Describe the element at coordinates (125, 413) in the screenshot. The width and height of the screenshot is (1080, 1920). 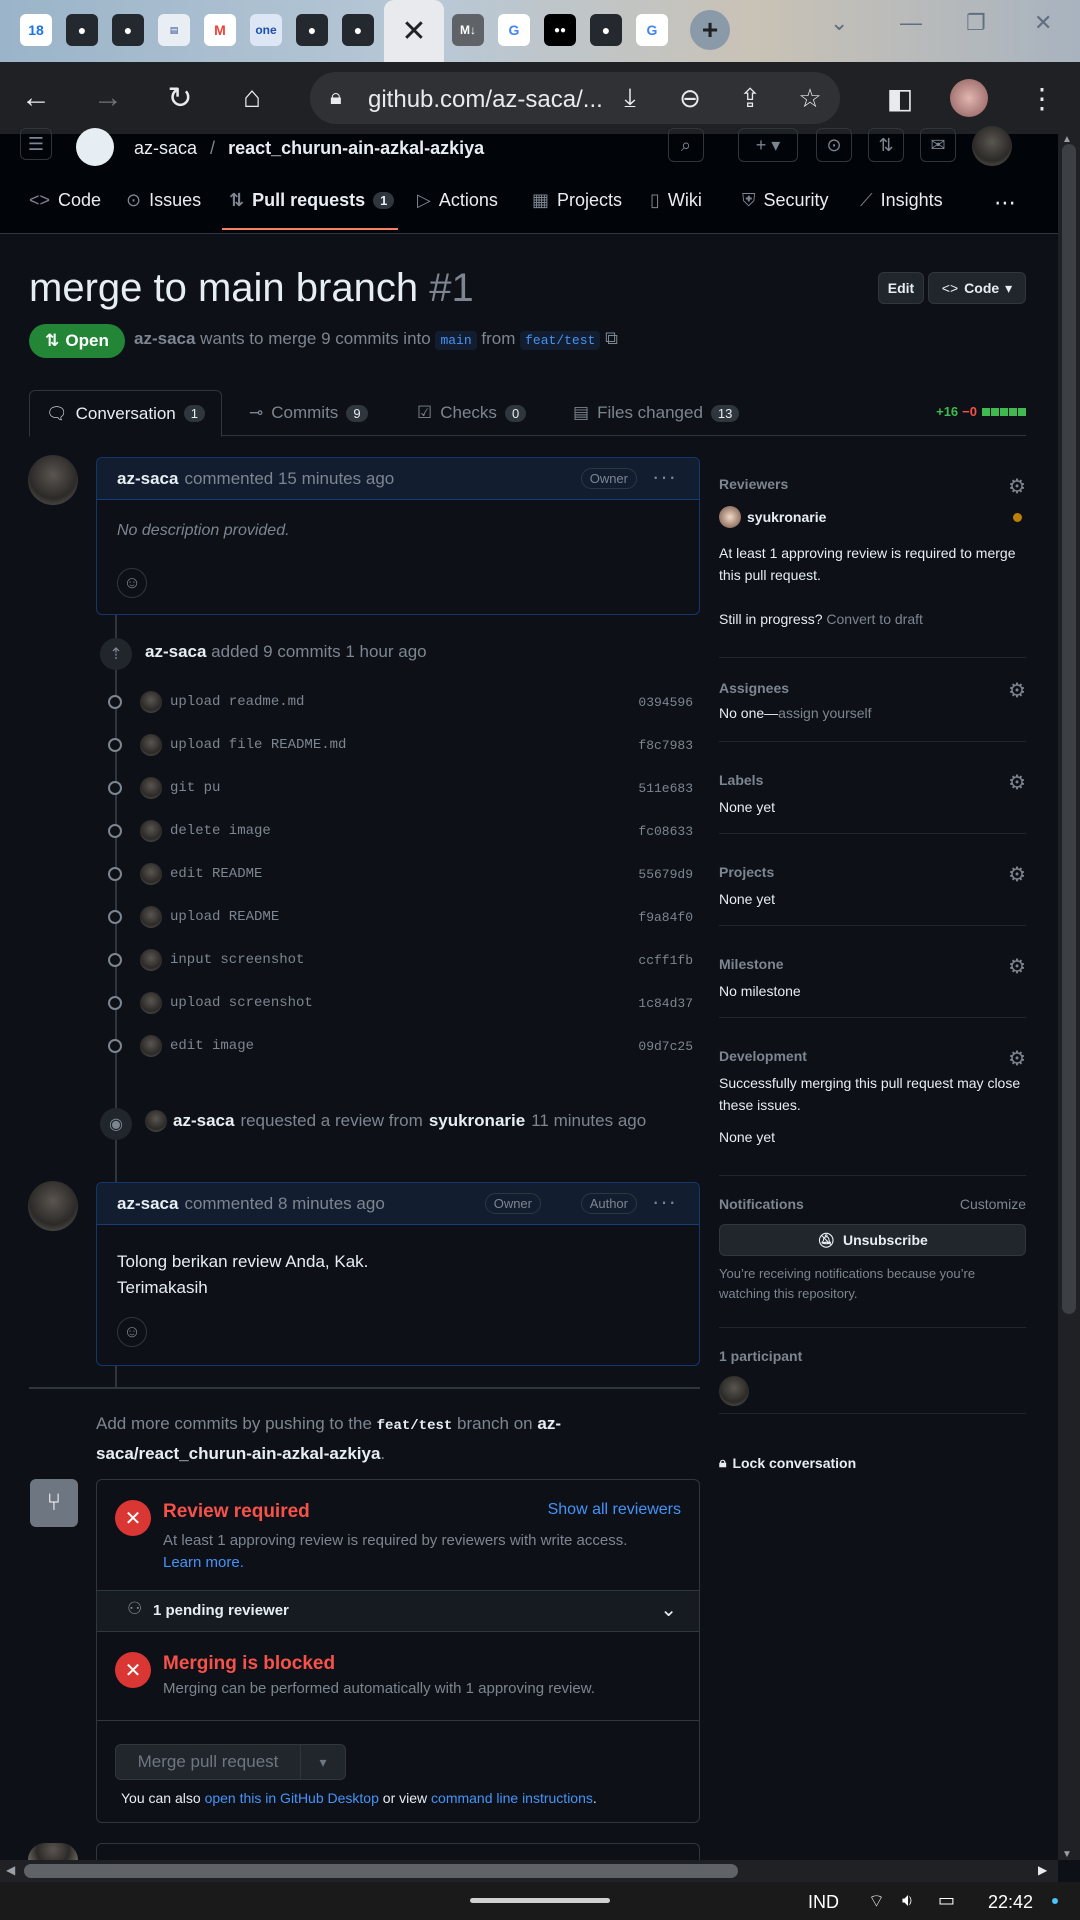
I see `tab-conversation: 🗨︎ Conversation 1` at that location.